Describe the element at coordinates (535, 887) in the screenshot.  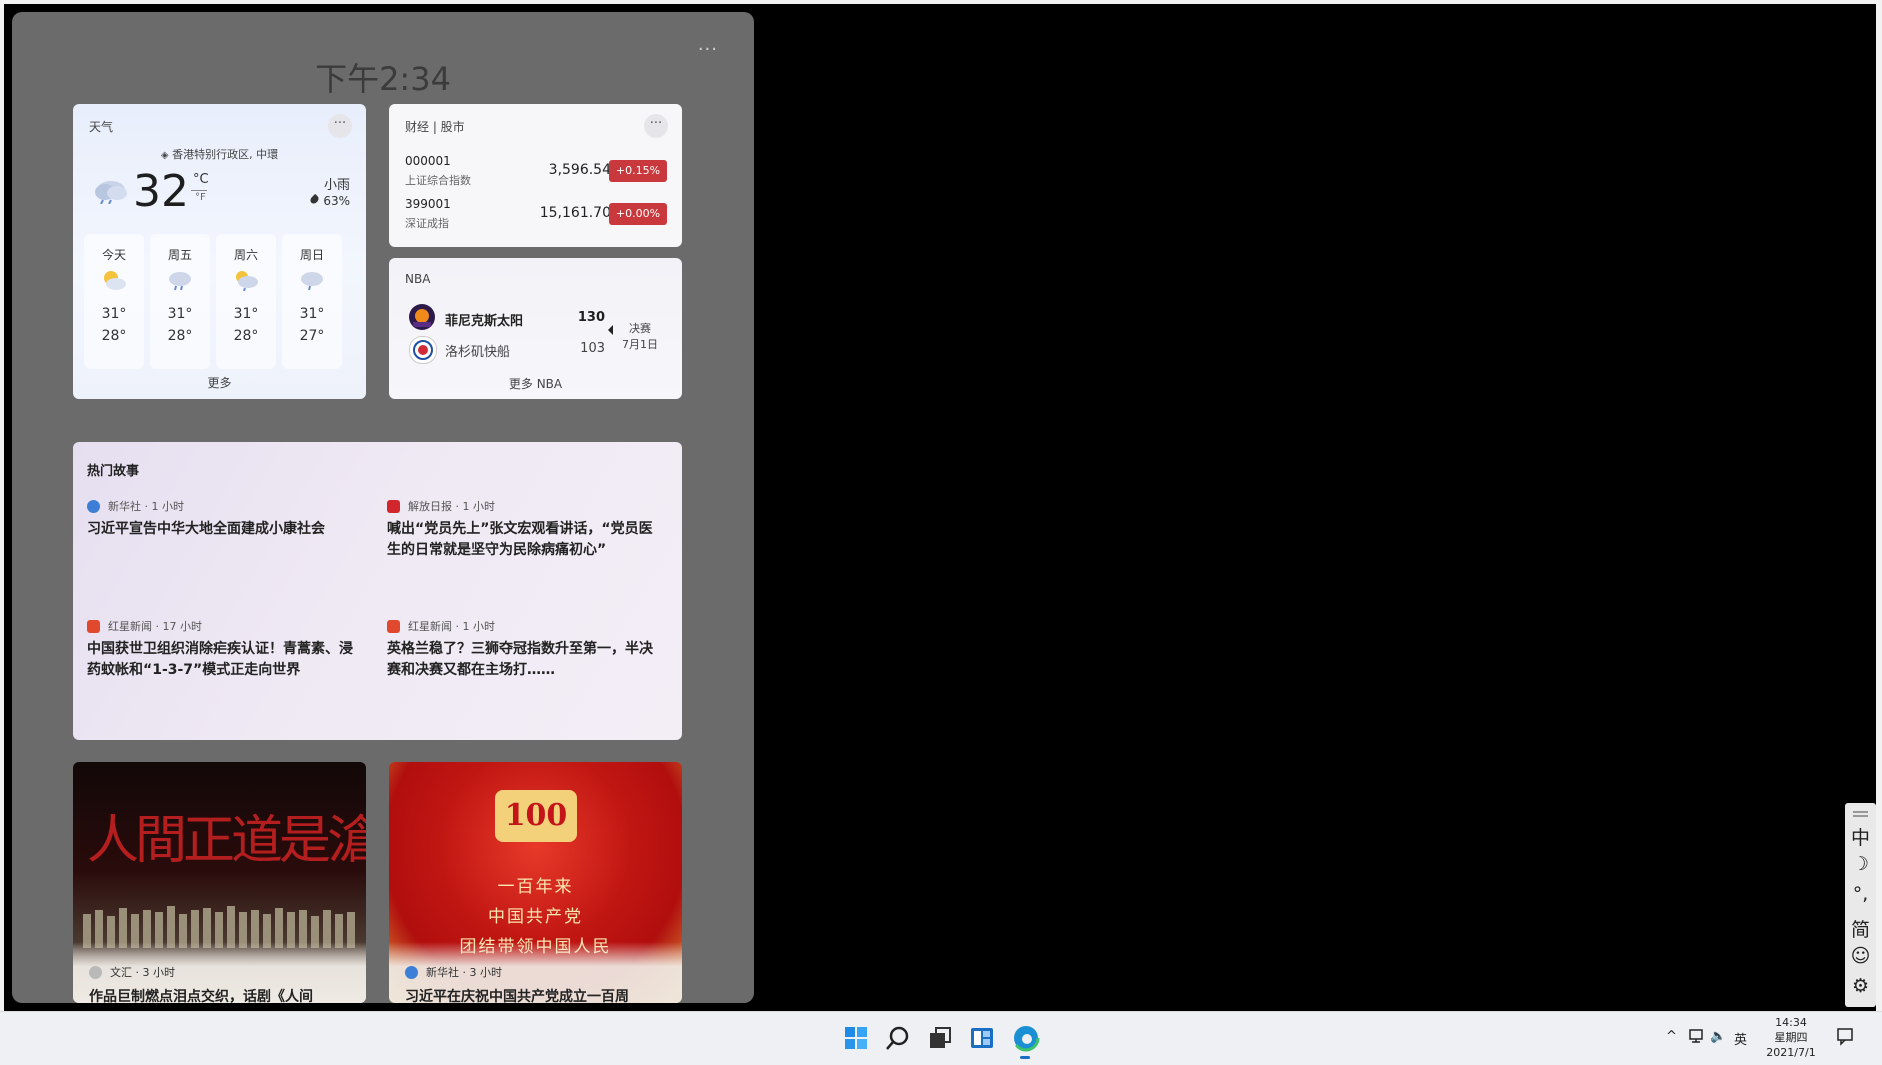
I see `image-text-line: 一百年来` at that location.